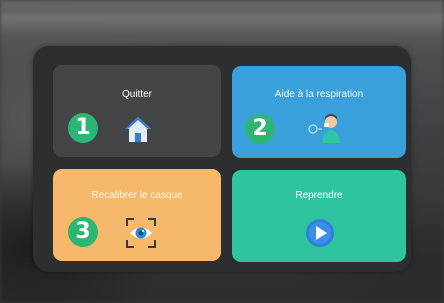 This screenshot has width=444, height=303. What do you see at coordinates (83, 128) in the screenshot?
I see `number-badge-1: 1` at bounding box center [83, 128].